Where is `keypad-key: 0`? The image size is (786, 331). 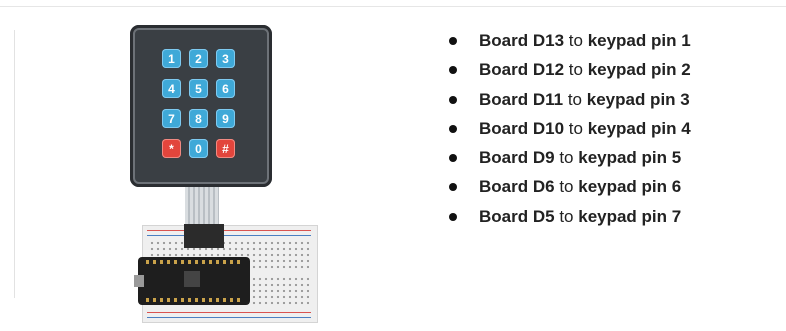 keypad-key: 0 is located at coordinates (198, 148).